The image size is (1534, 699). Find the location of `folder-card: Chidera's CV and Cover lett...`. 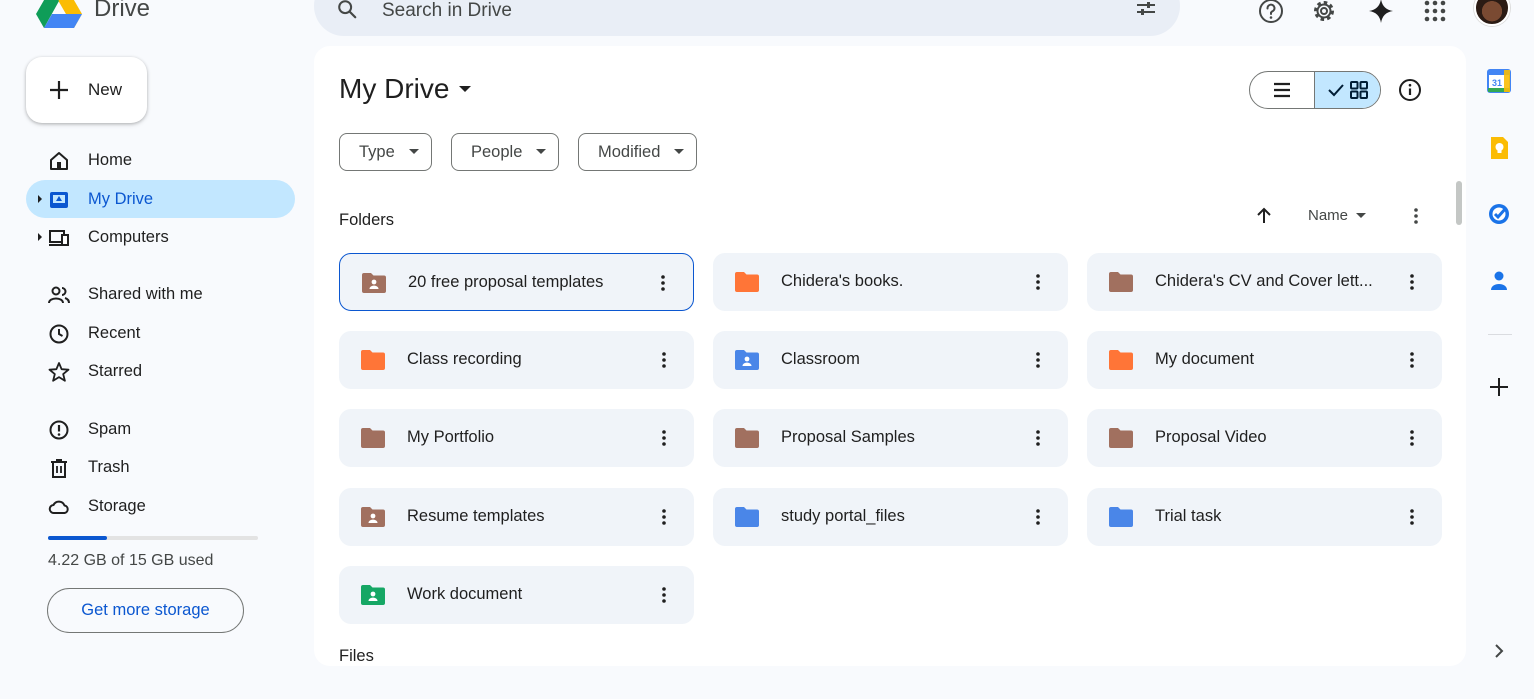

folder-card: Chidera's CV and Cover lett... is located at coordinates (1264, 282).